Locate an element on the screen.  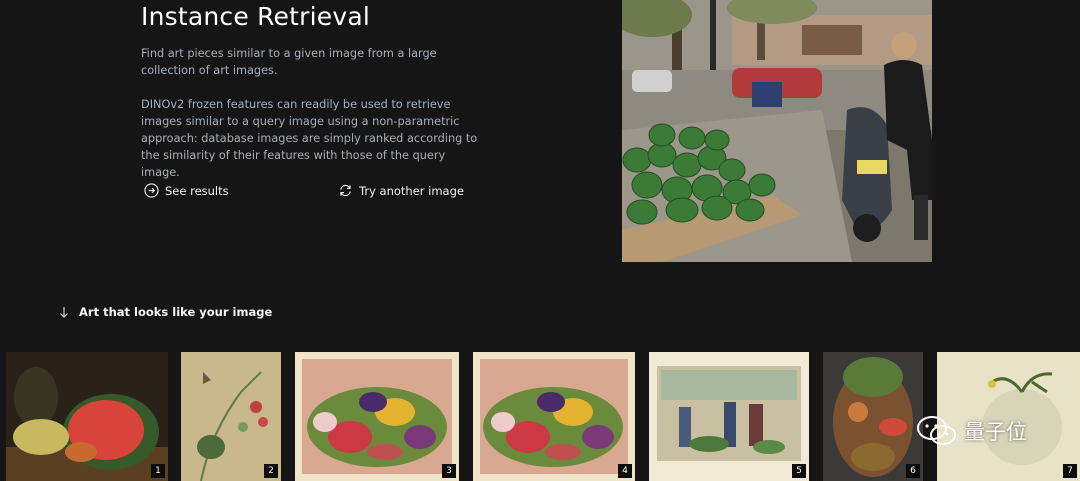
results-heading: Art that looks like your image is located at coordinates (165, 312).